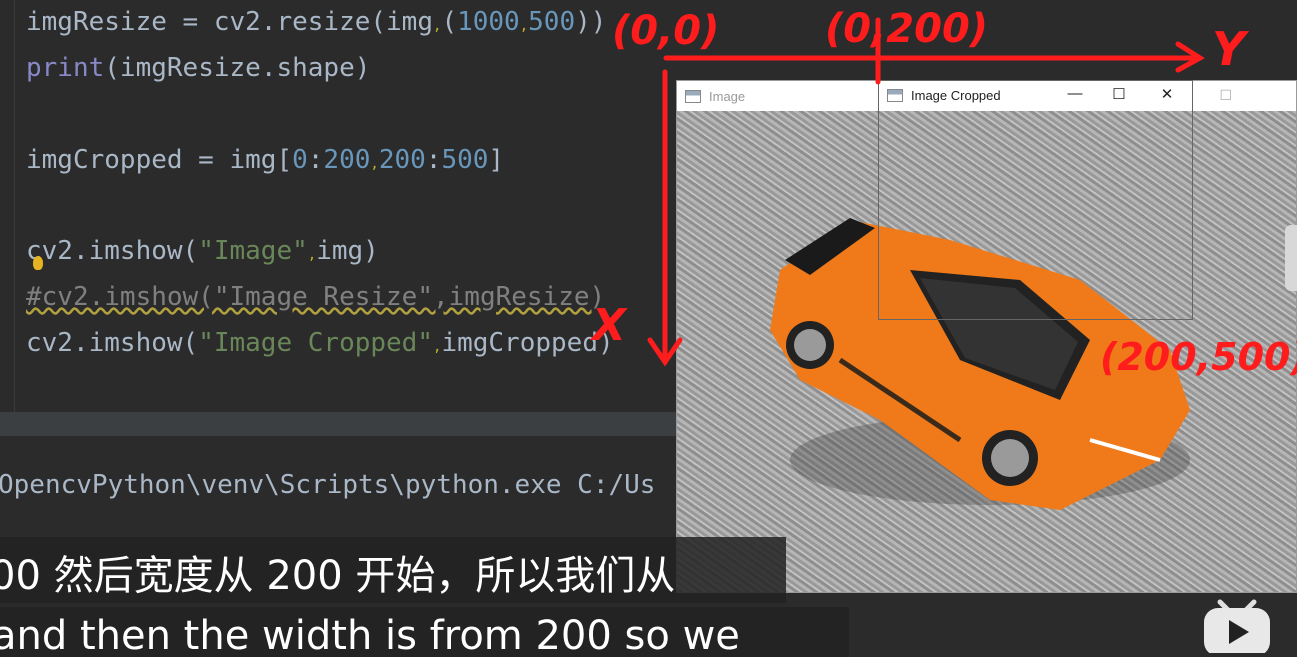 Image resolution: width=1297 pixels, height=657 pixels. What do you see at coordinates (666, 31) in the screenshot?
I see `annotation-origin: (0,0)` at bounding box center [666, 31].